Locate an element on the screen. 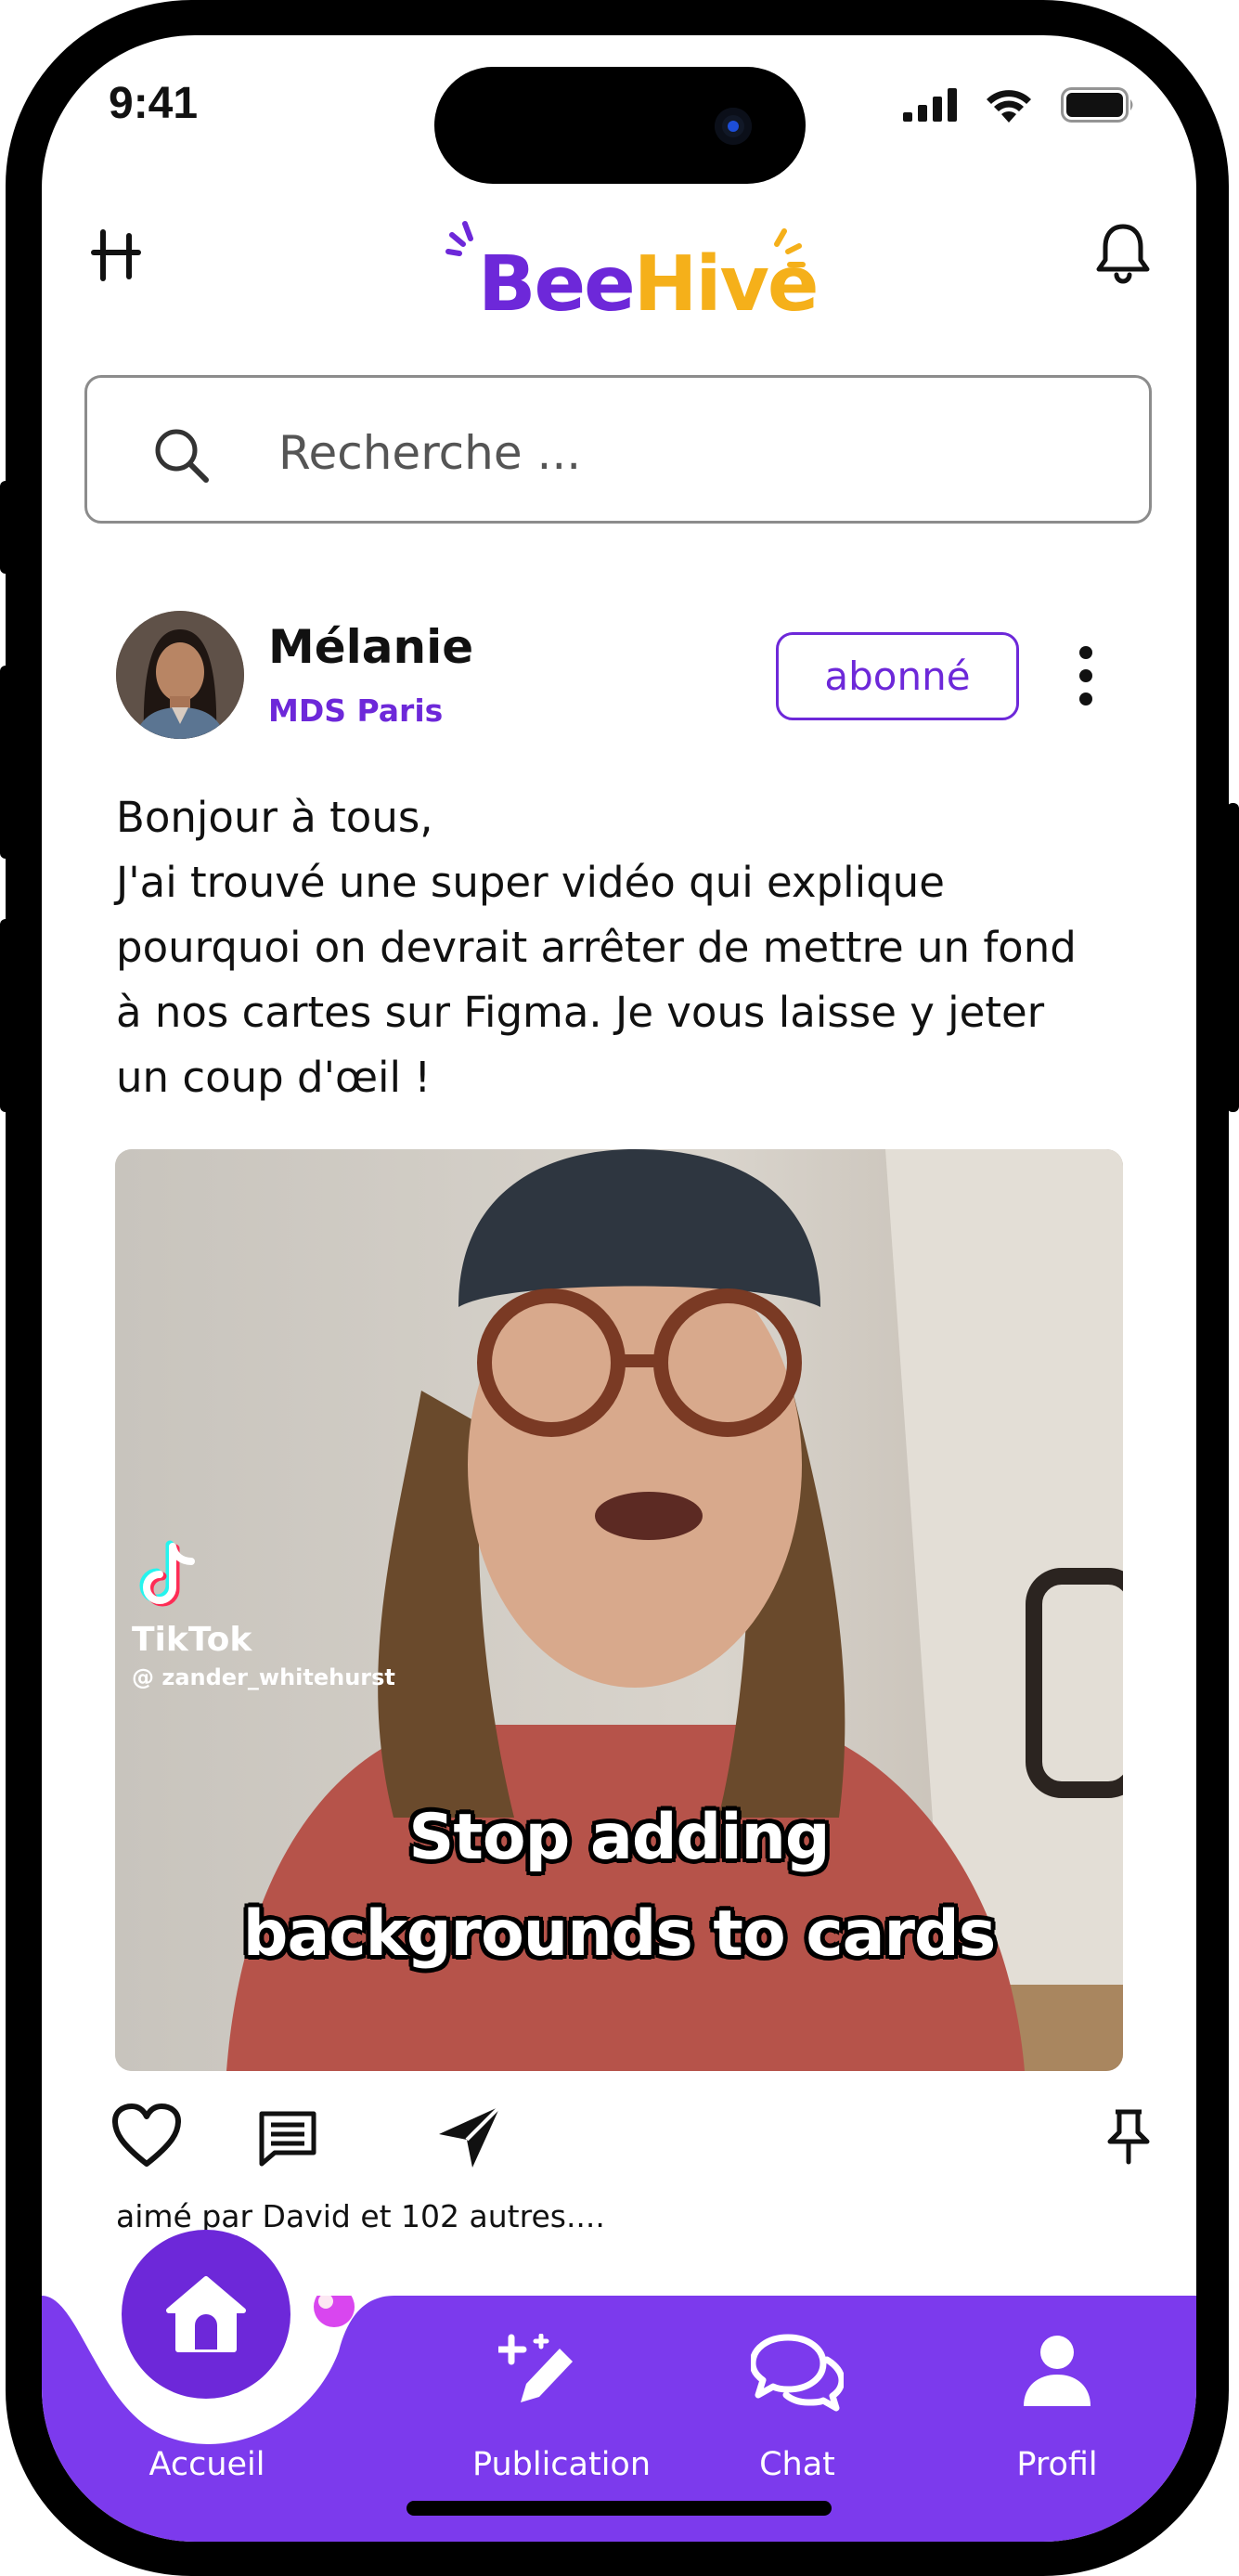  dynamic-island is located at coordinates (620, 125).